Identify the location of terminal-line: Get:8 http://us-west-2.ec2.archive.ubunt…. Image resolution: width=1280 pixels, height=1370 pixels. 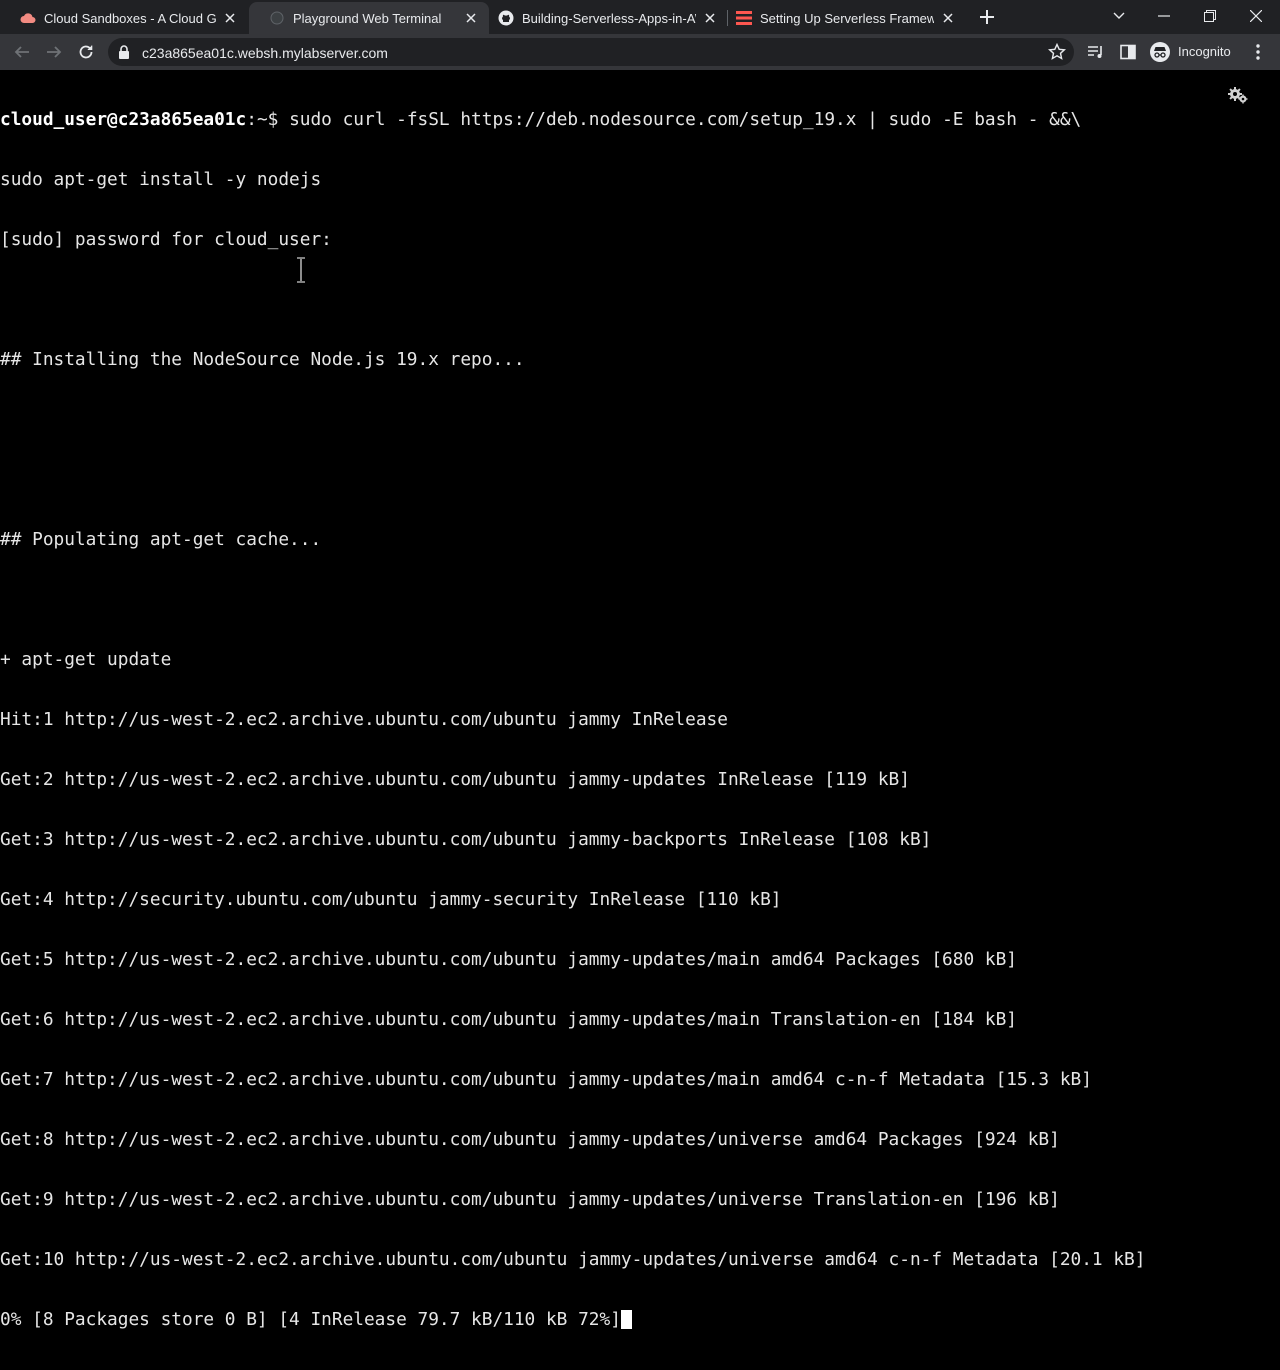
(530, 1139).